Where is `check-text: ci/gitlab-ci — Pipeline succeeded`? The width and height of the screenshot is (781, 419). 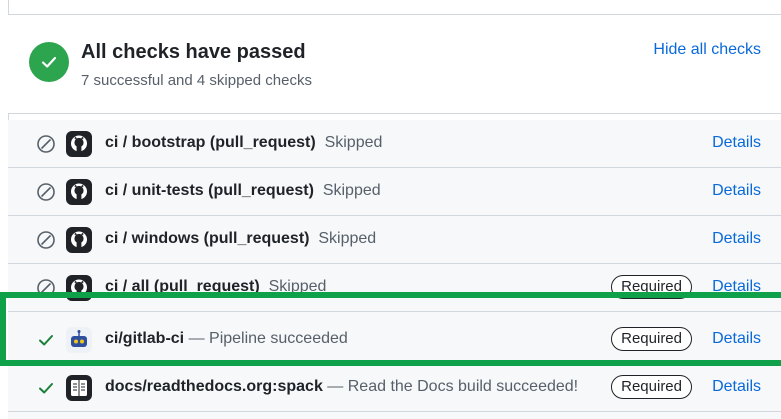
check-text: ci/gitlab-ci — Pipeline succeeded is located at coordinates (226, 339).